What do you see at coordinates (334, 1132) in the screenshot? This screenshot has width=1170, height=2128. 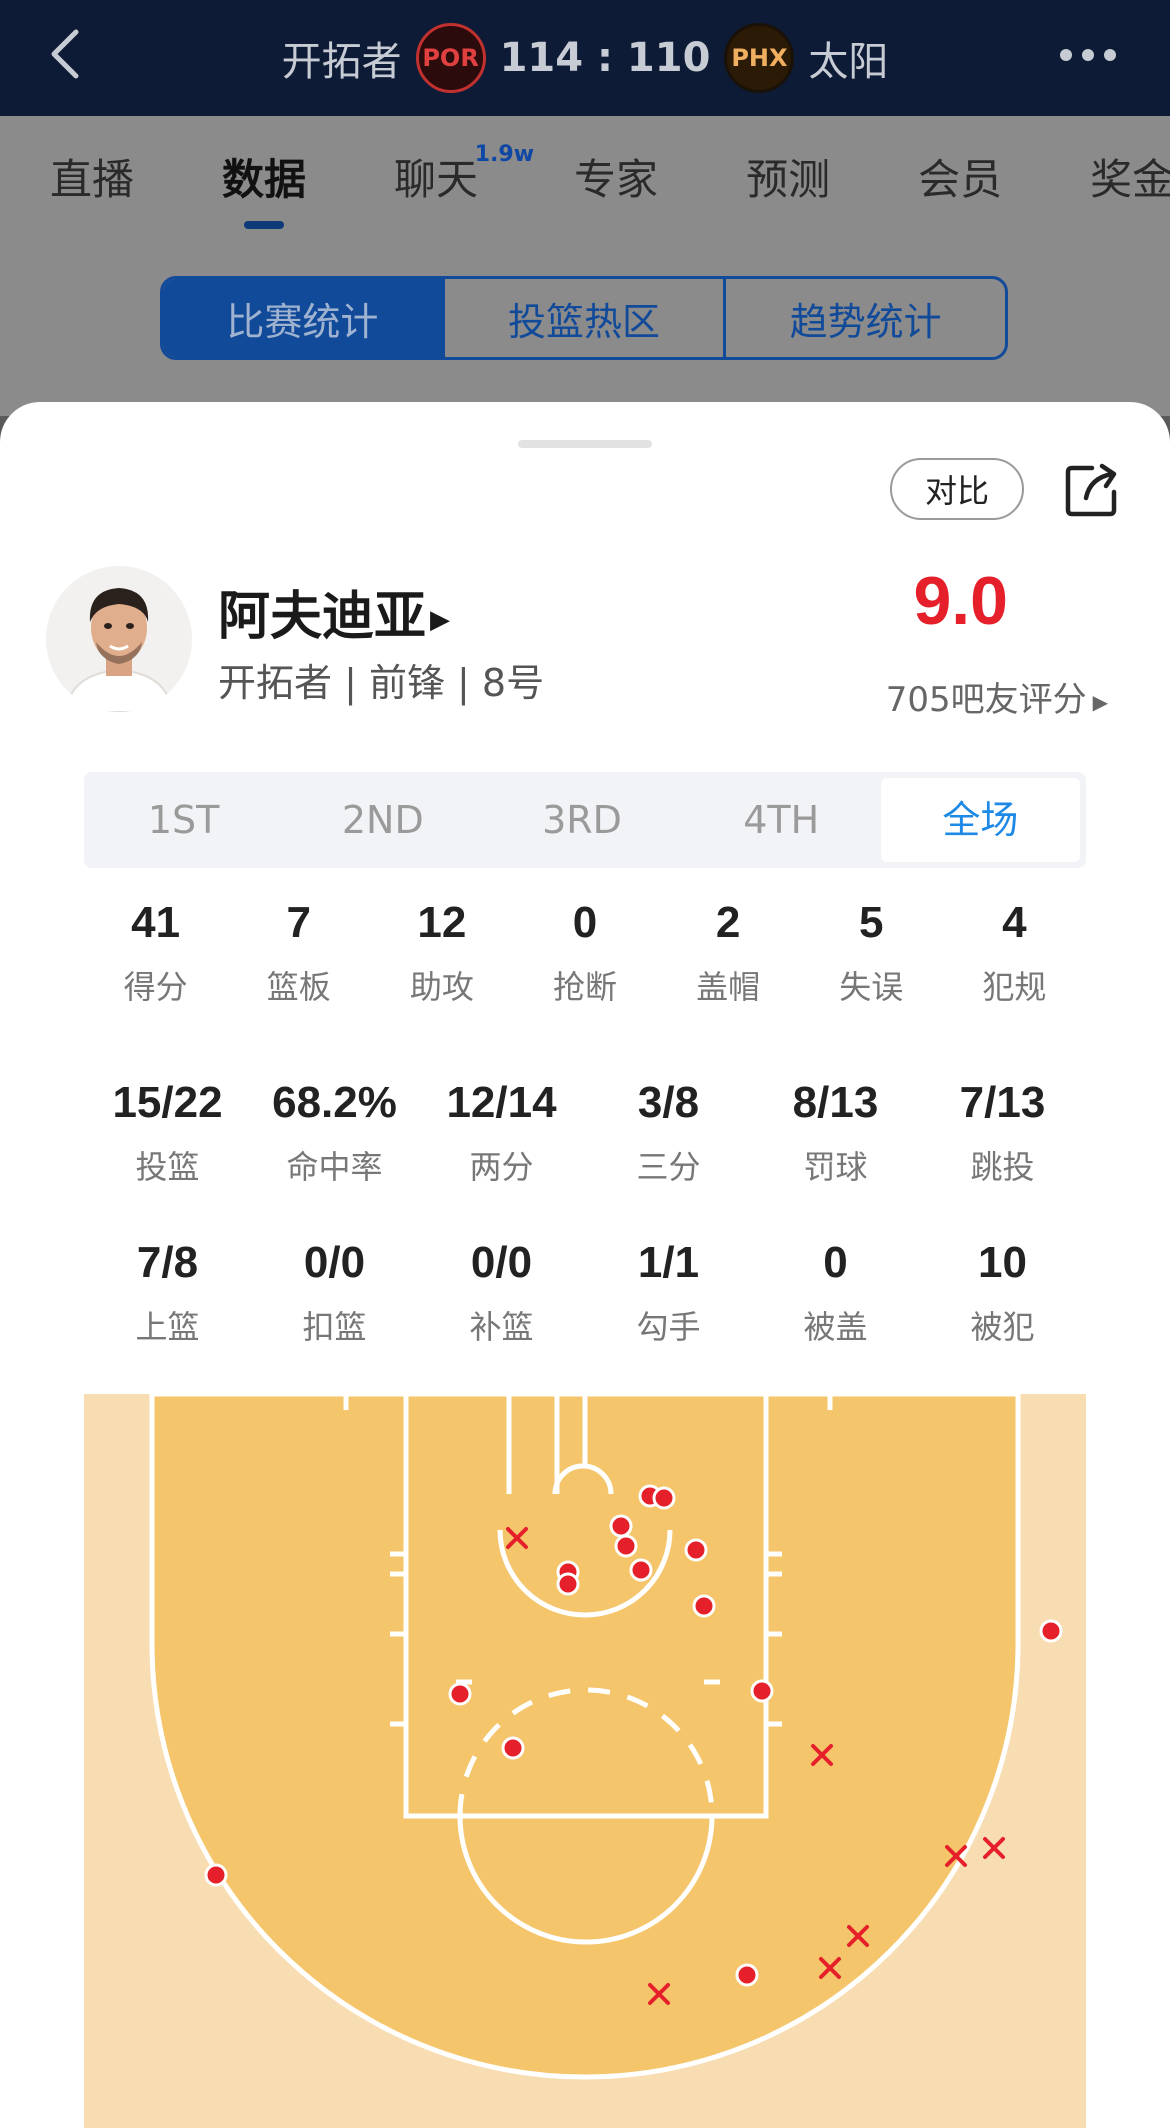 I see `stat-fg-pct: 68.2% 命中率` at bounding box center [334, 1132].